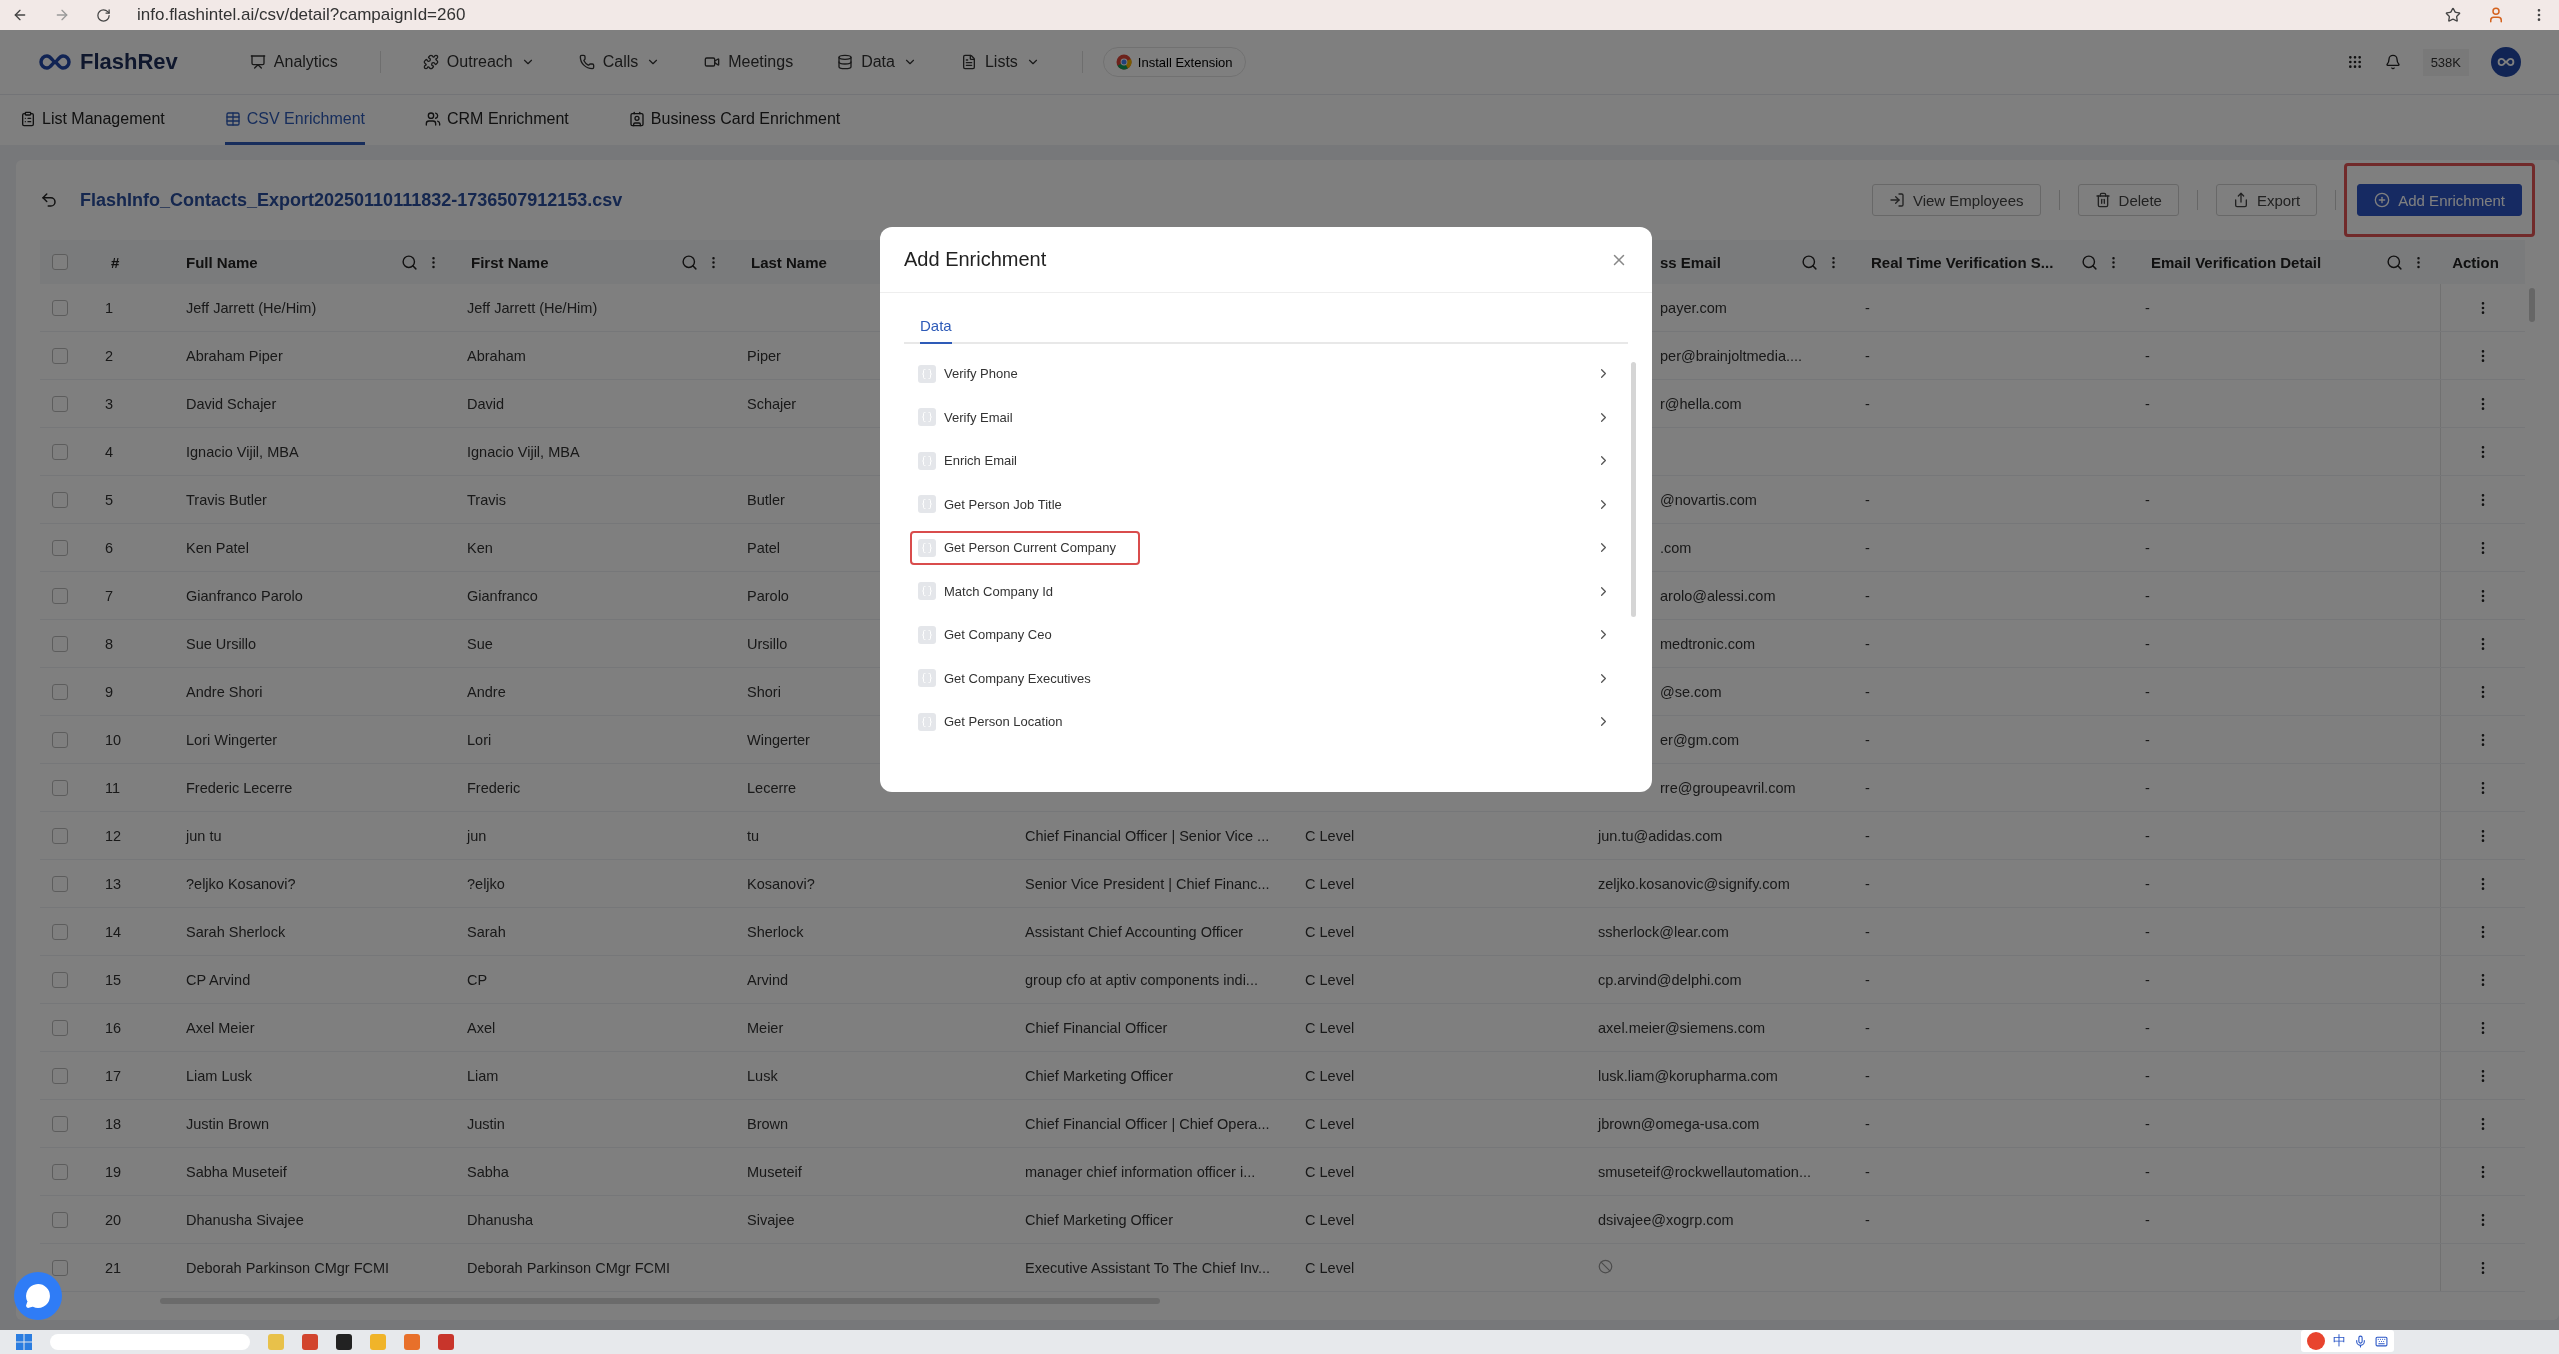 The height and width of the screenshot is (1354, 2559). What do you see at coordinates (1694, 883) in the screenshot?
I see `email-cell: zeljko.kosanovic@signify.com` at bounding box center [1694, 883].